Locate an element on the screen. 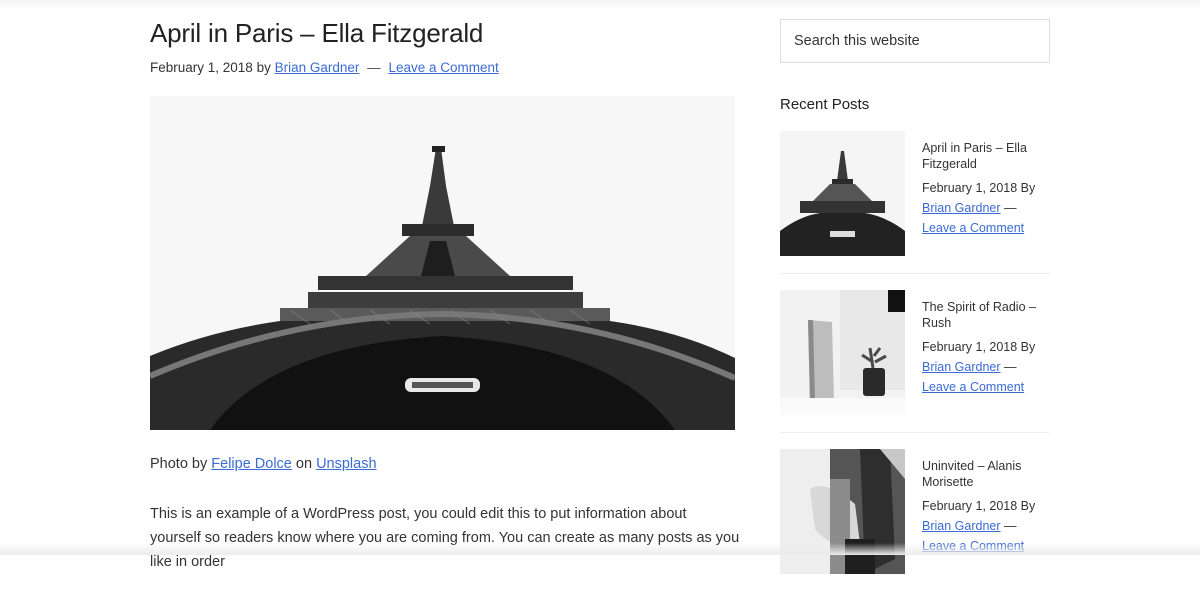 This screenshot has height=599, width=1200. post-title: April in Paris – Ella Fitzgerald is located at coordinates (317, 33).